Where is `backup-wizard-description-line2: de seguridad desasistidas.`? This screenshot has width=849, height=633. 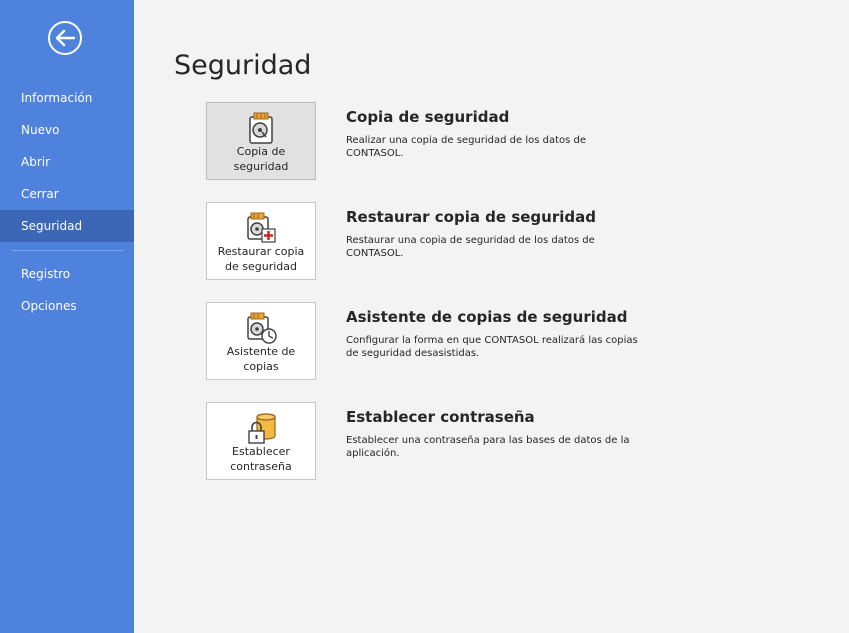 backup-wizard-description-line2: de seguridad desasistidas. is located at coordinates (413, 353).